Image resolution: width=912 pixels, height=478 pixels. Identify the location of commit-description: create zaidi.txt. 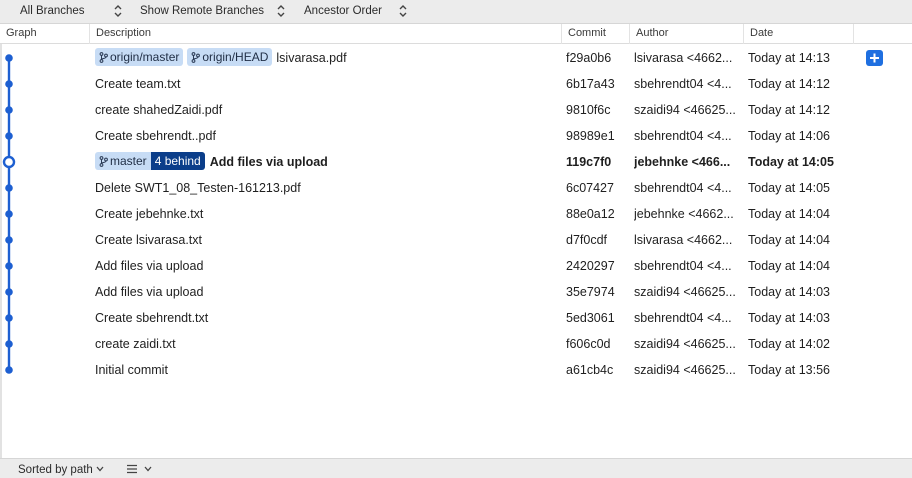
(135, 344).